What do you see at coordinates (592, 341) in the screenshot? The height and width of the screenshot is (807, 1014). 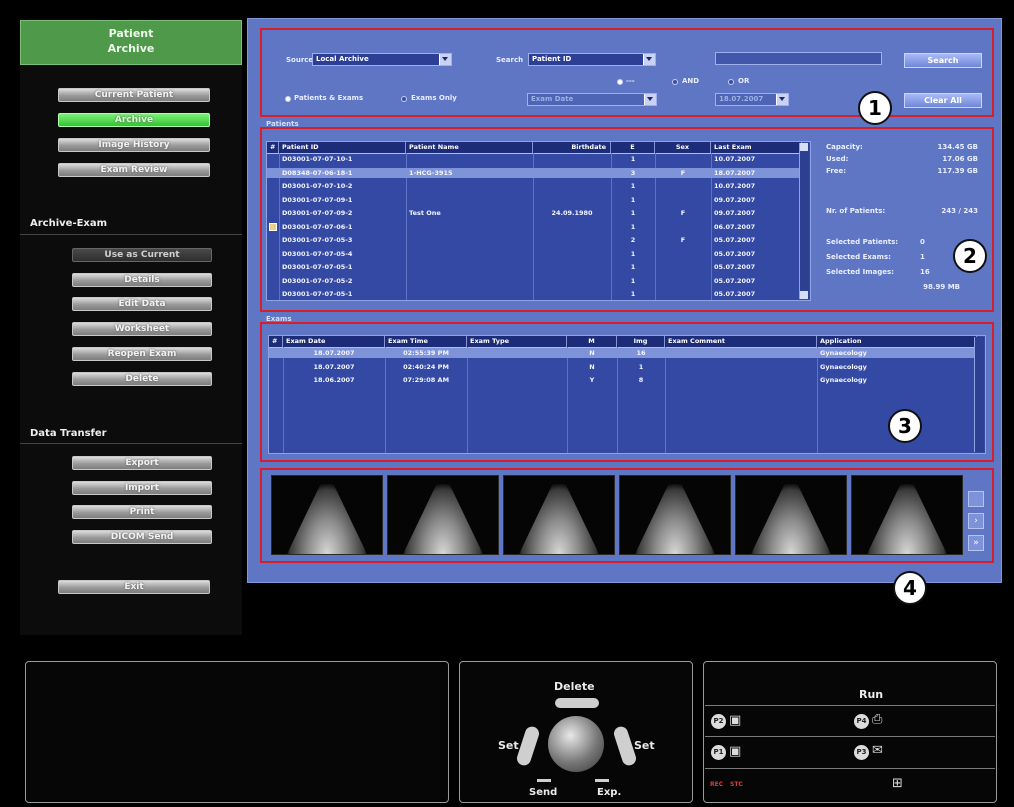 I see `col-header: M` at bounding box center [592, 341].